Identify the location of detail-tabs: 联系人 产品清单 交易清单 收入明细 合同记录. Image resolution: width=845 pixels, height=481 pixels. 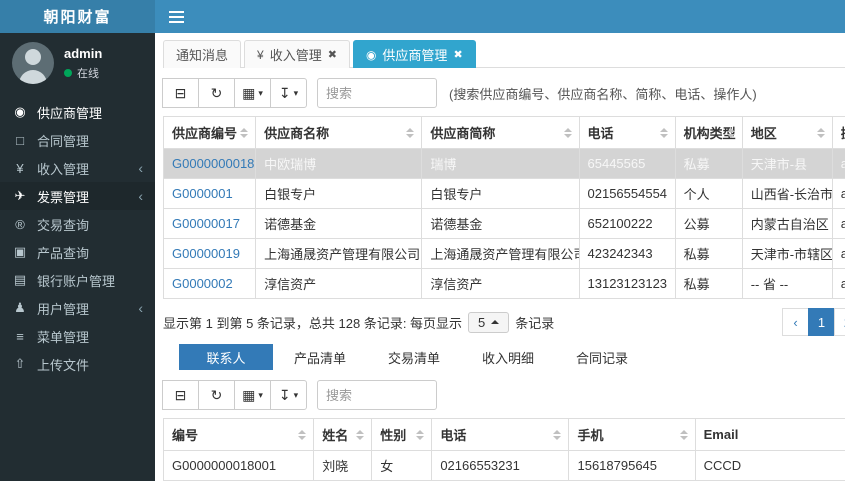
(512, 357).